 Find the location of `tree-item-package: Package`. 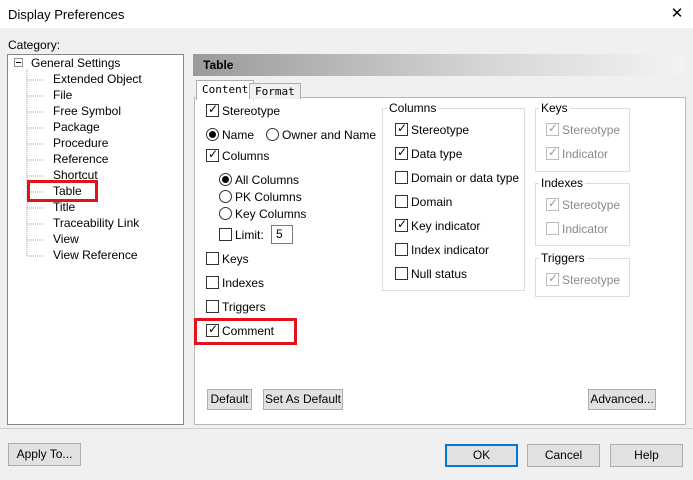

tree-item-package: Package is located at coordinates (76, 127).